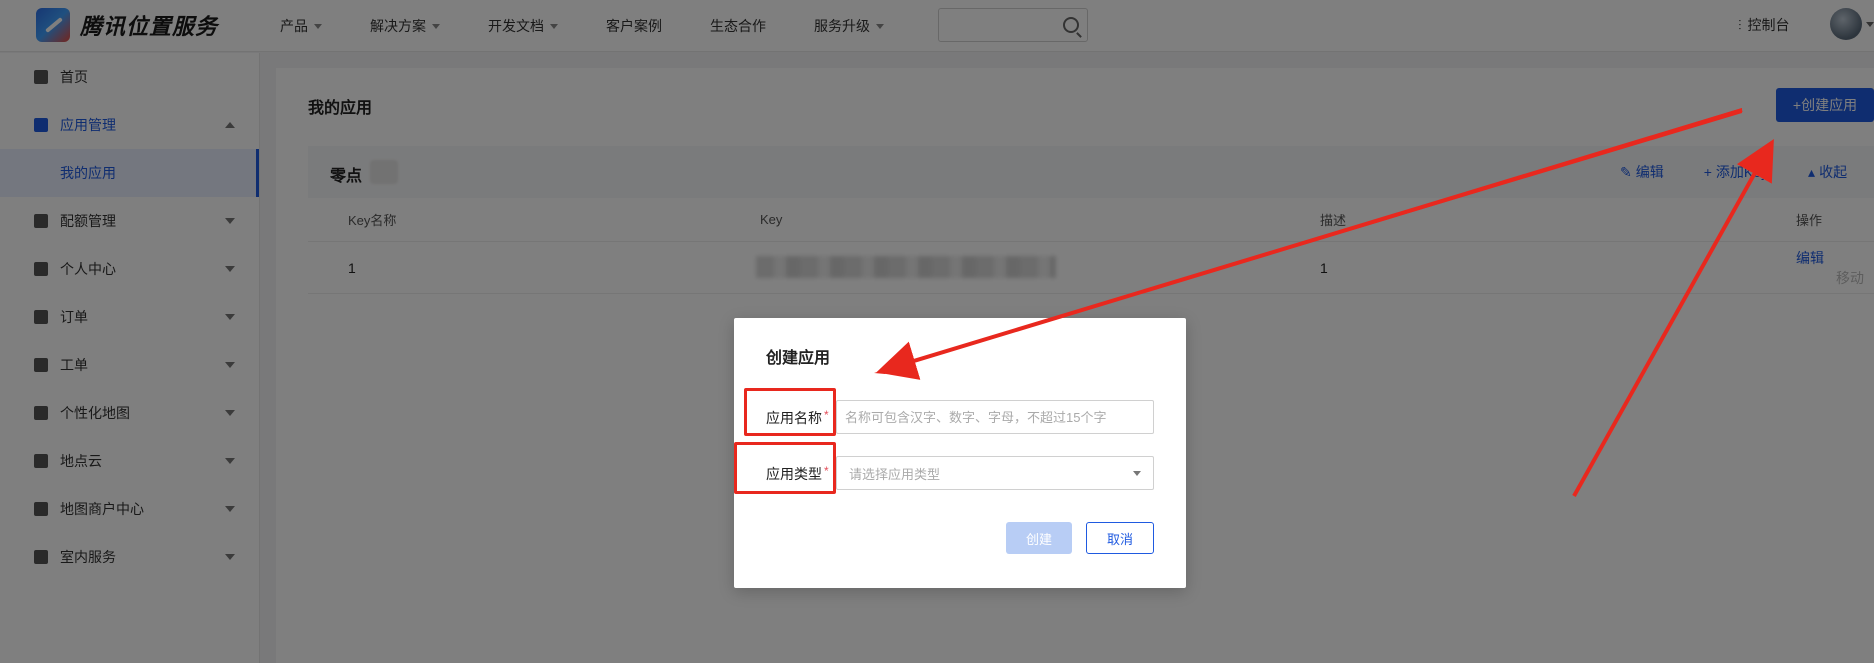 This screenshot has width=1874, height=663. Describe the element at coordinates (785, 468) in the screenshot. I see `annotation-box-app-type` at that location.